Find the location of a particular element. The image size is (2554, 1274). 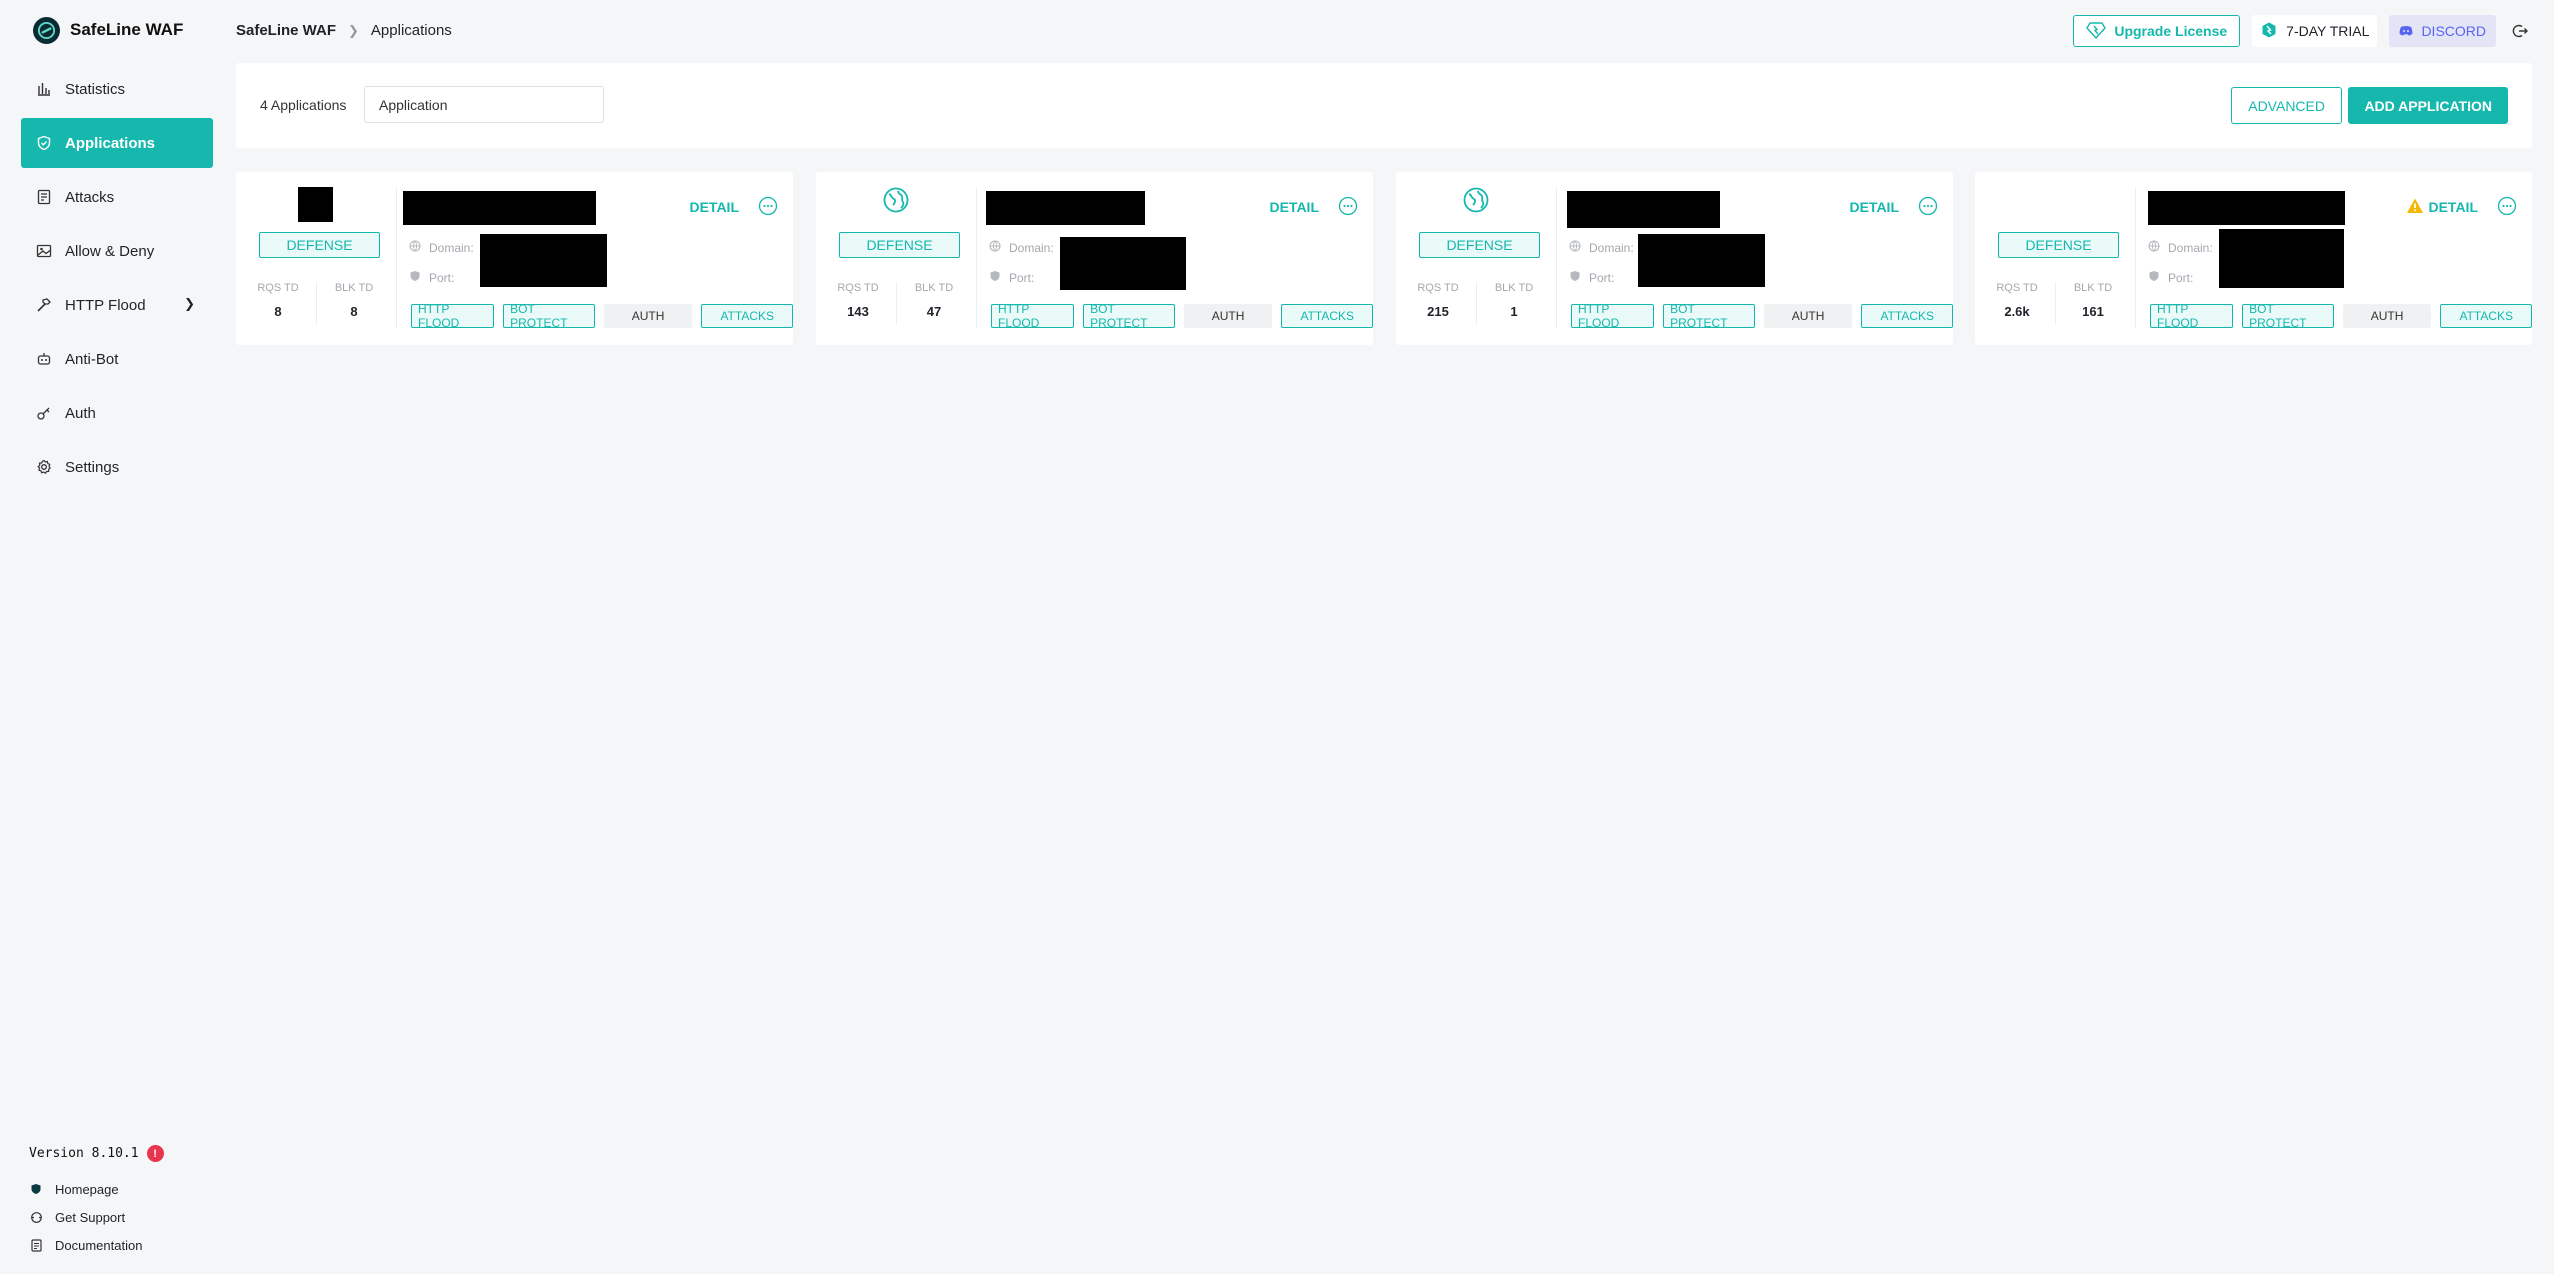

footer-links: Homepage Get Support Documentation is located at coordinates (85, 1217).